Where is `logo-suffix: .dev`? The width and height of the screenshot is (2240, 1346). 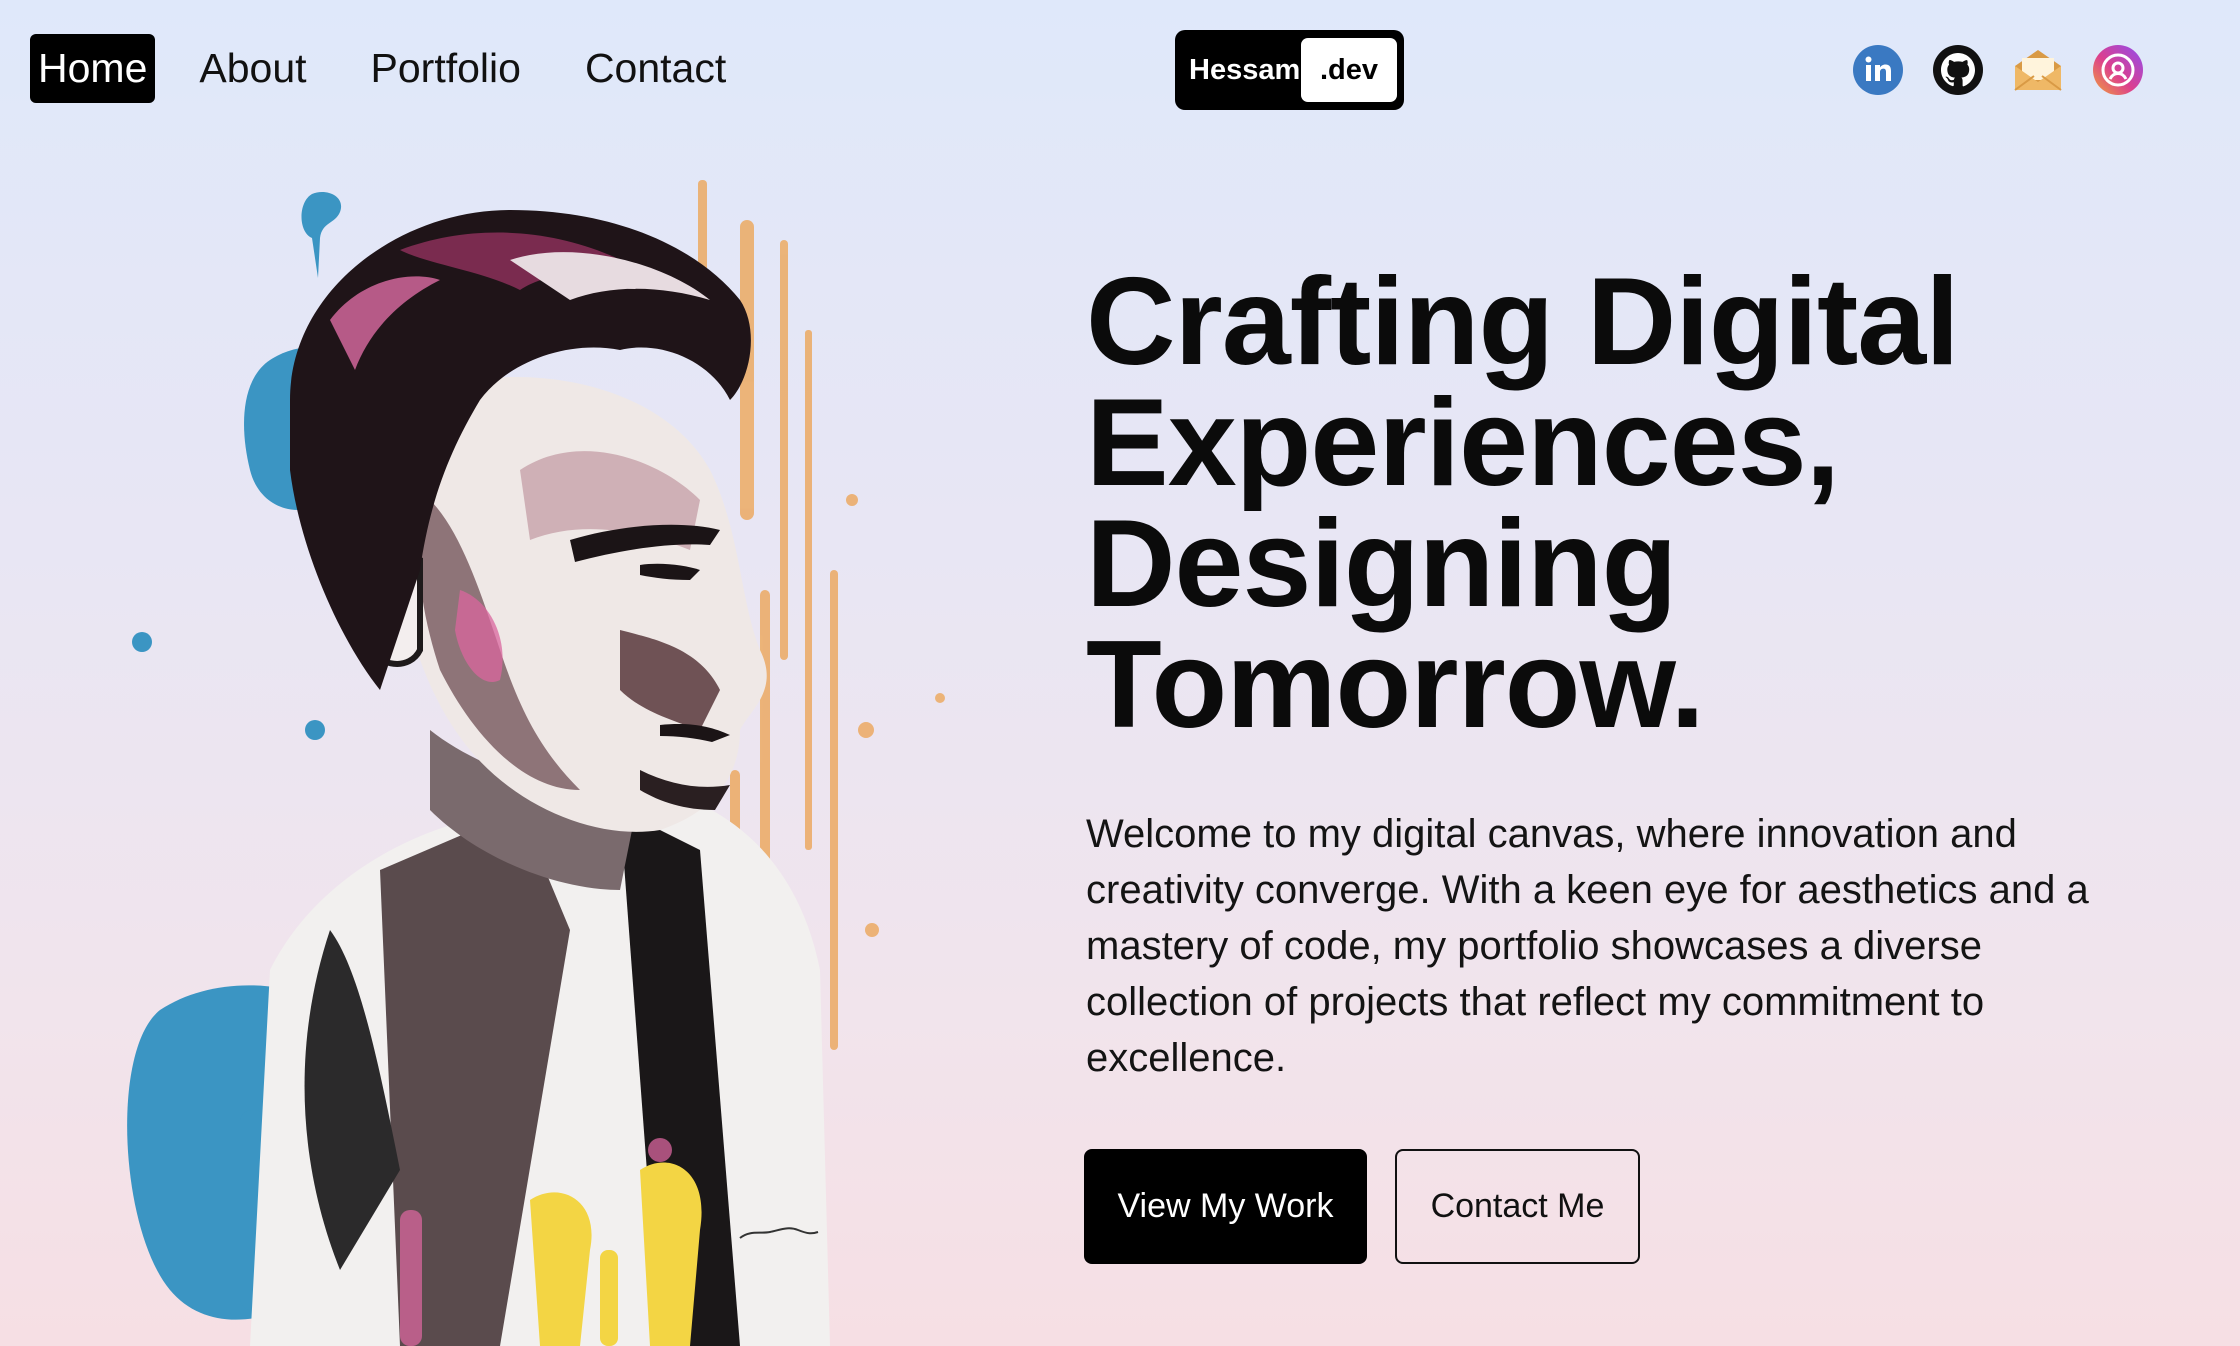
logo-suffix: .dev is located at coordinates (1349, 70).